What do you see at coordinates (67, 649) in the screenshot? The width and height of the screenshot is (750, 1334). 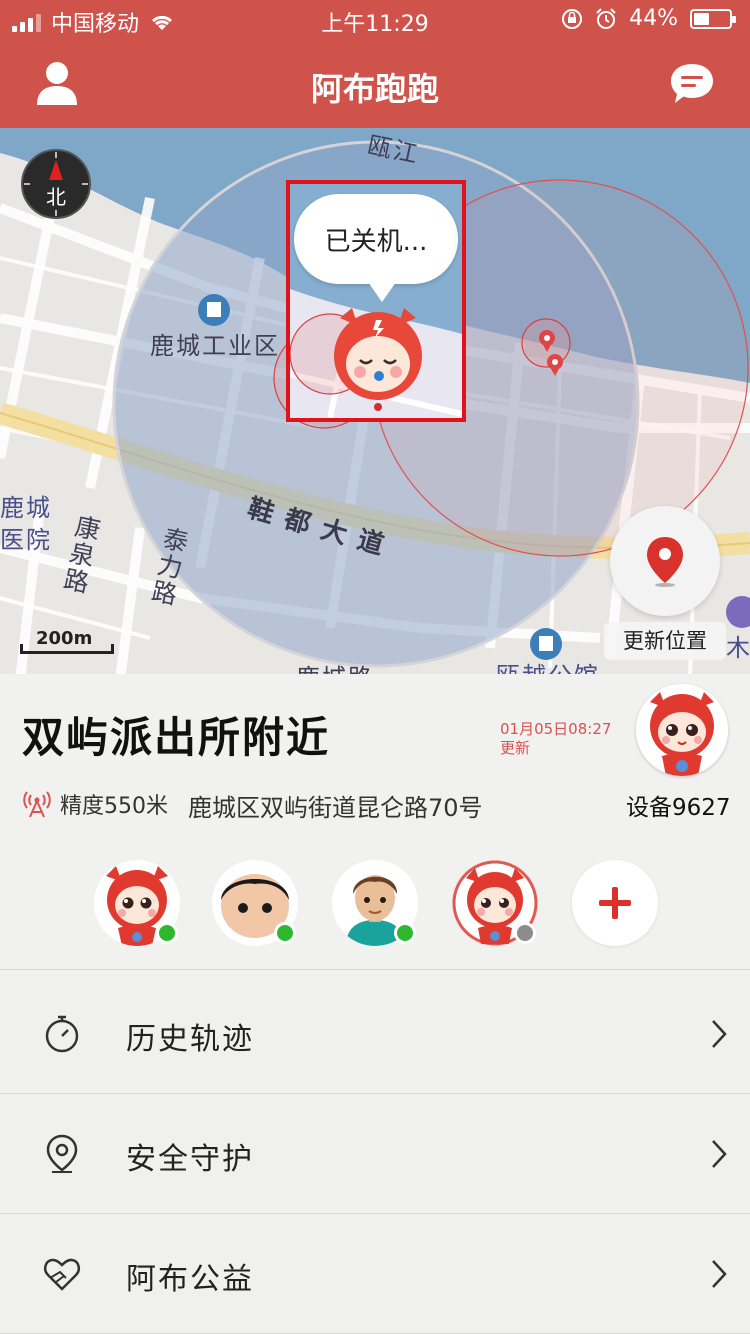 I see `scale-bar` at bounding box center [67, 649].